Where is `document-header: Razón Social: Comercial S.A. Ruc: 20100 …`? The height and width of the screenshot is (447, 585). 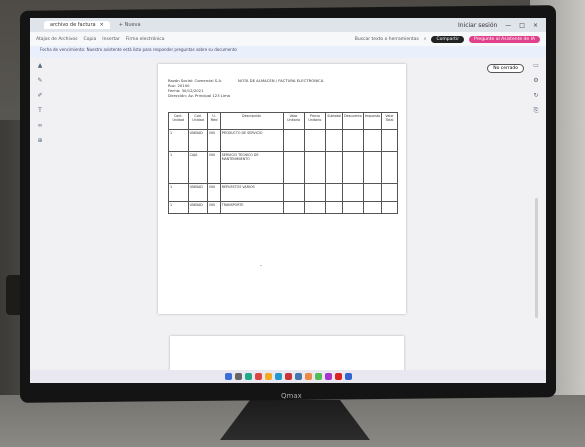 document-header: Razón Social: Comercial S.A. Ruc: 20100 … is located at coordinates (199, 88).